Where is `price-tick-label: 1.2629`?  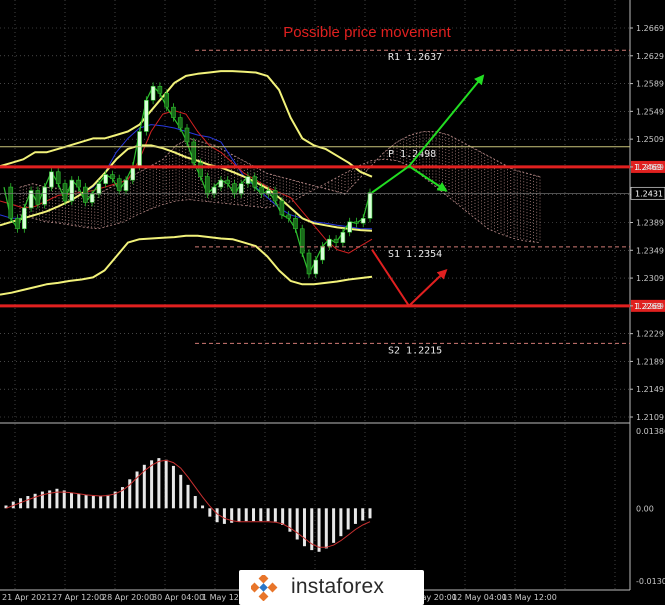
price-tick-label: 1.2629 is located at coordinates (650, 56).